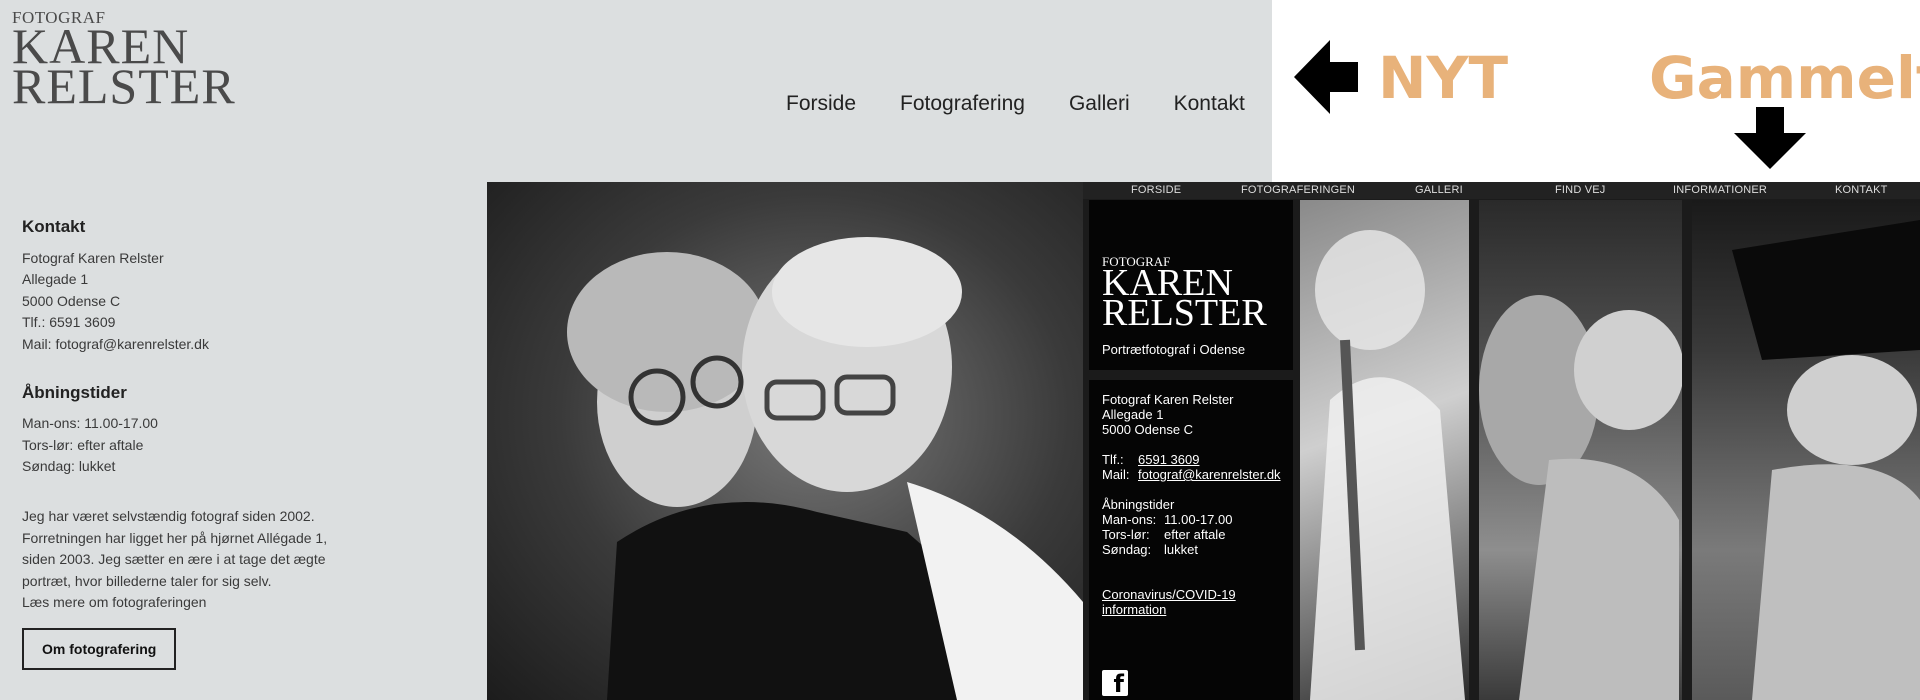  Describe the element at coordinates (1116, 474) in the screenshot. I see `old-info-mail-label: Mail:` at that location.